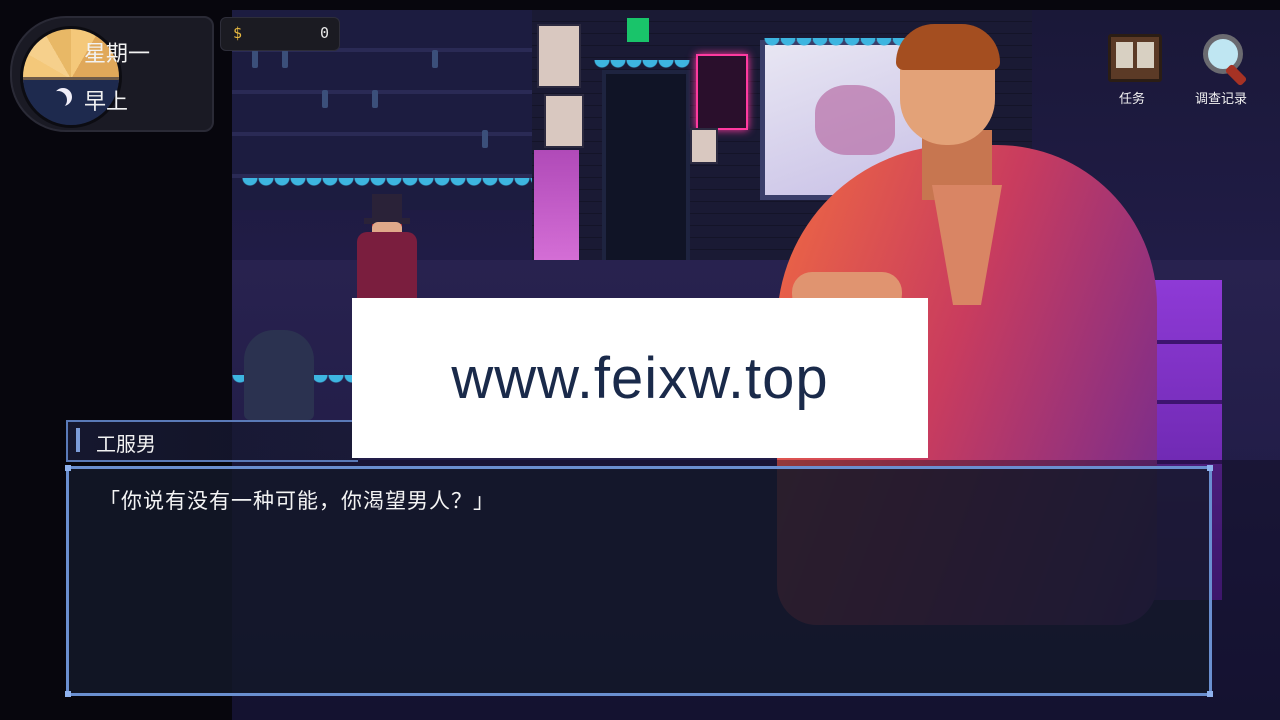 The height and width of the screenshot is (720, 1280). I want to click on speaker-name: 工服男, so click(126, 444).